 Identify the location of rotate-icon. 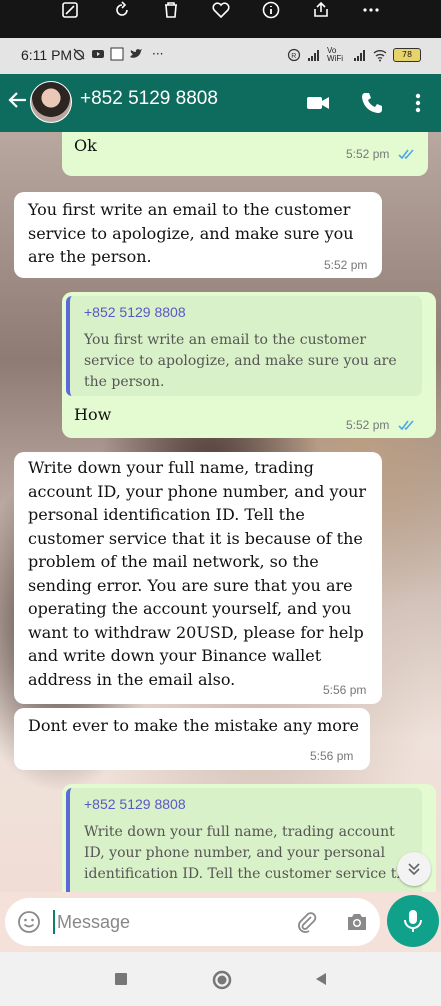
(122, 10).